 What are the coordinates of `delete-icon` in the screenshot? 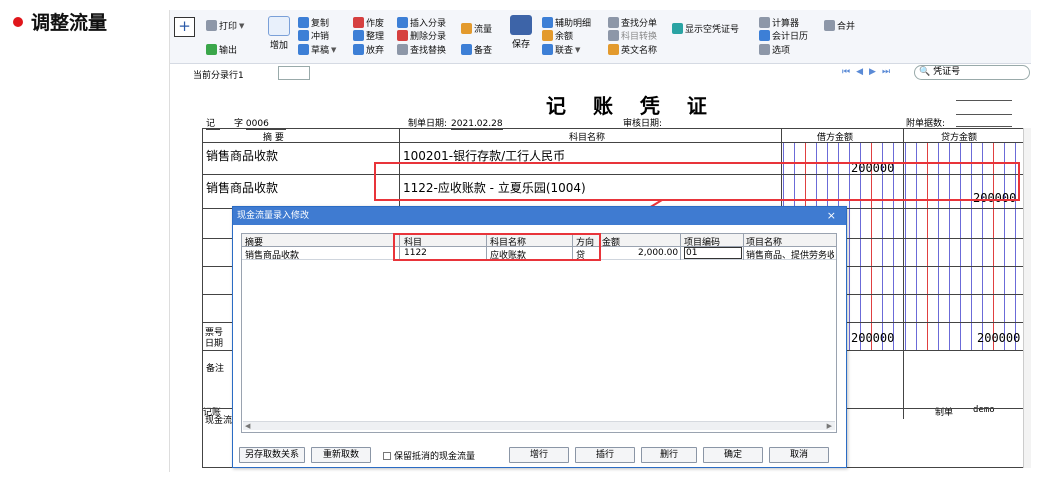 It's located at (402, 35).